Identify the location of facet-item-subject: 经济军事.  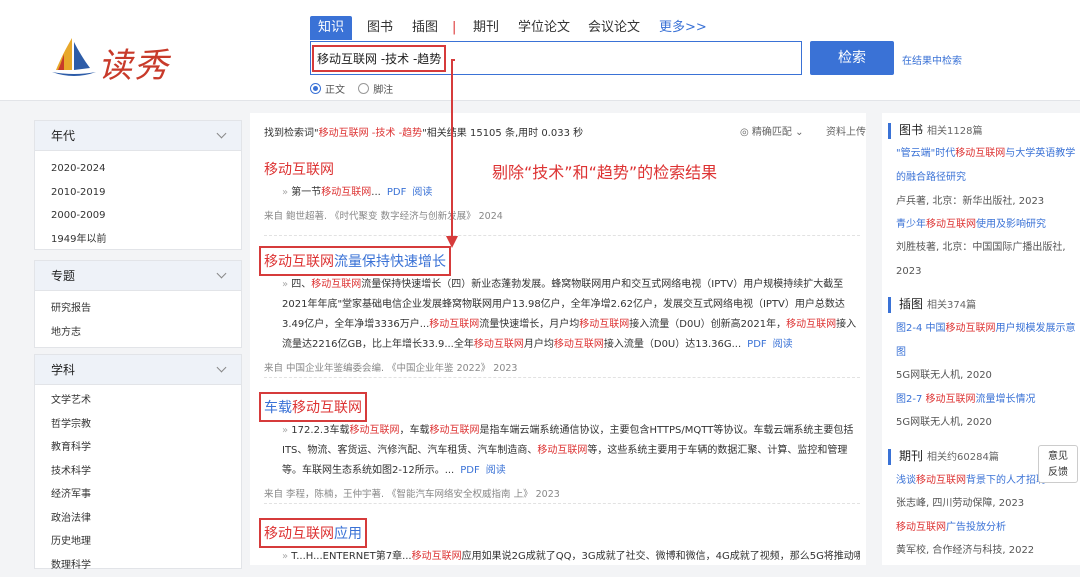
(138, 495).